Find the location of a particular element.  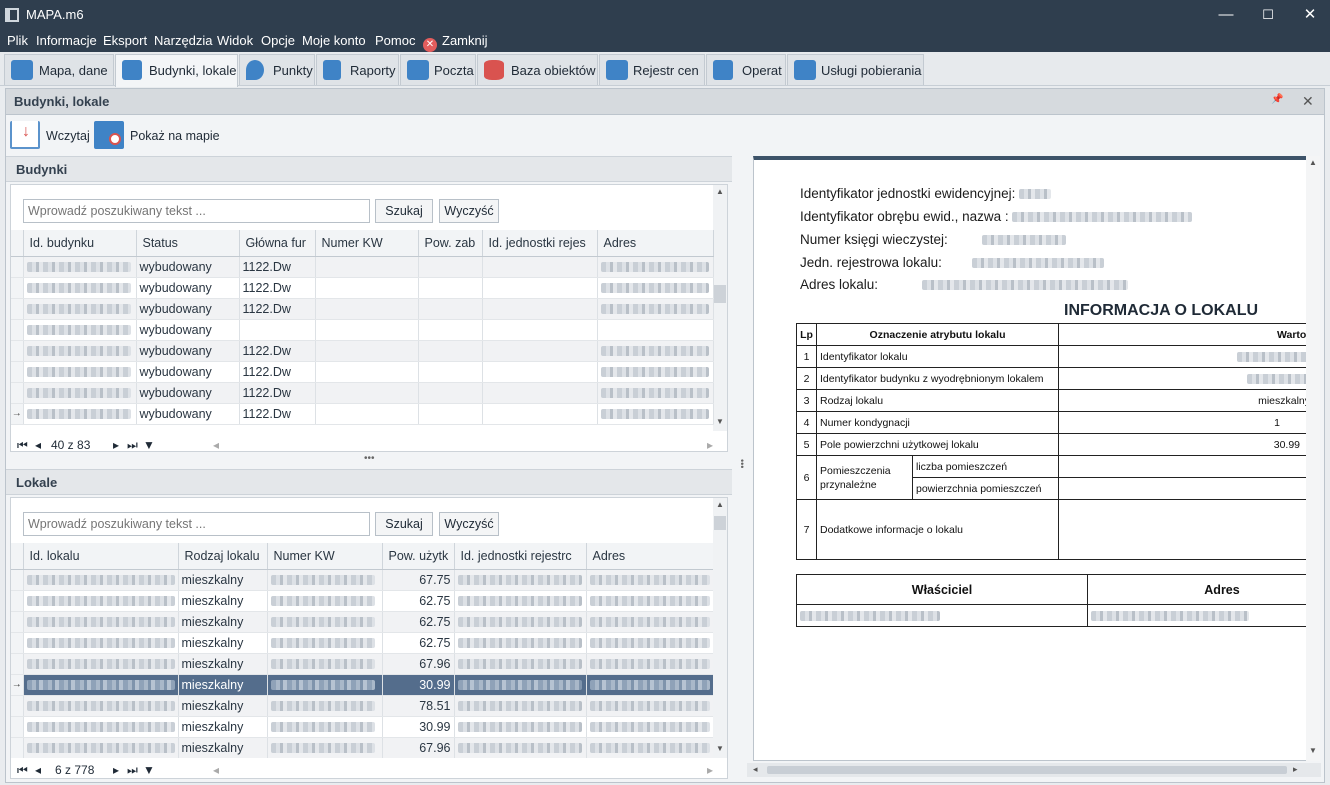

buildings-scrollbar: ▲ ▼ is located at coordinates (720, 308).